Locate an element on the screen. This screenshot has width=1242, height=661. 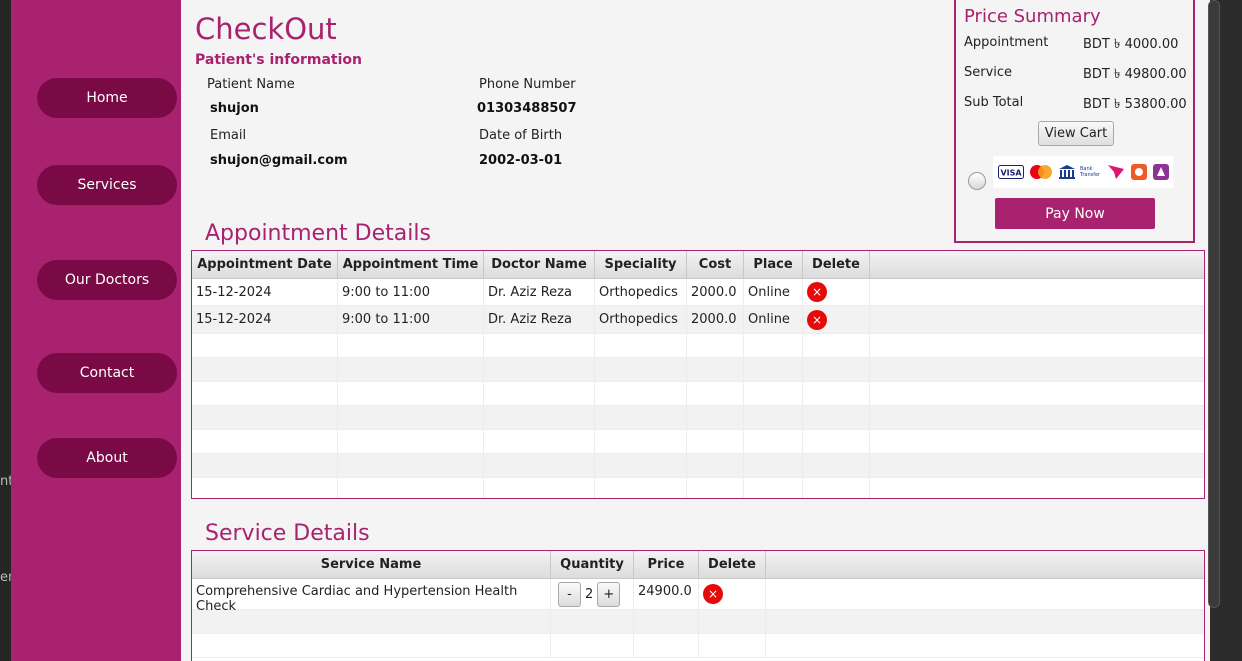
payment-methods-logos: VISA Bank Transfer is located at coordinates (1083, 172).